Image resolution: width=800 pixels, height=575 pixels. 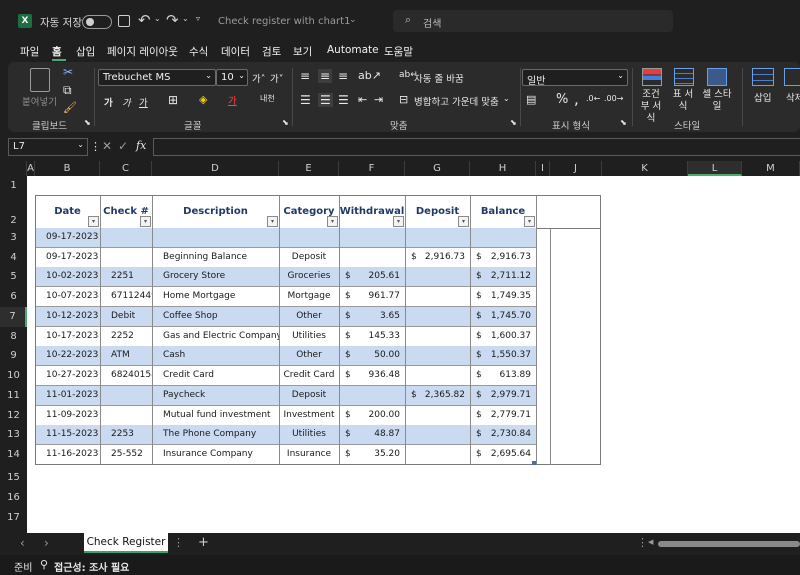 I want to click on select-all-corner, so click(x=13, y=168).